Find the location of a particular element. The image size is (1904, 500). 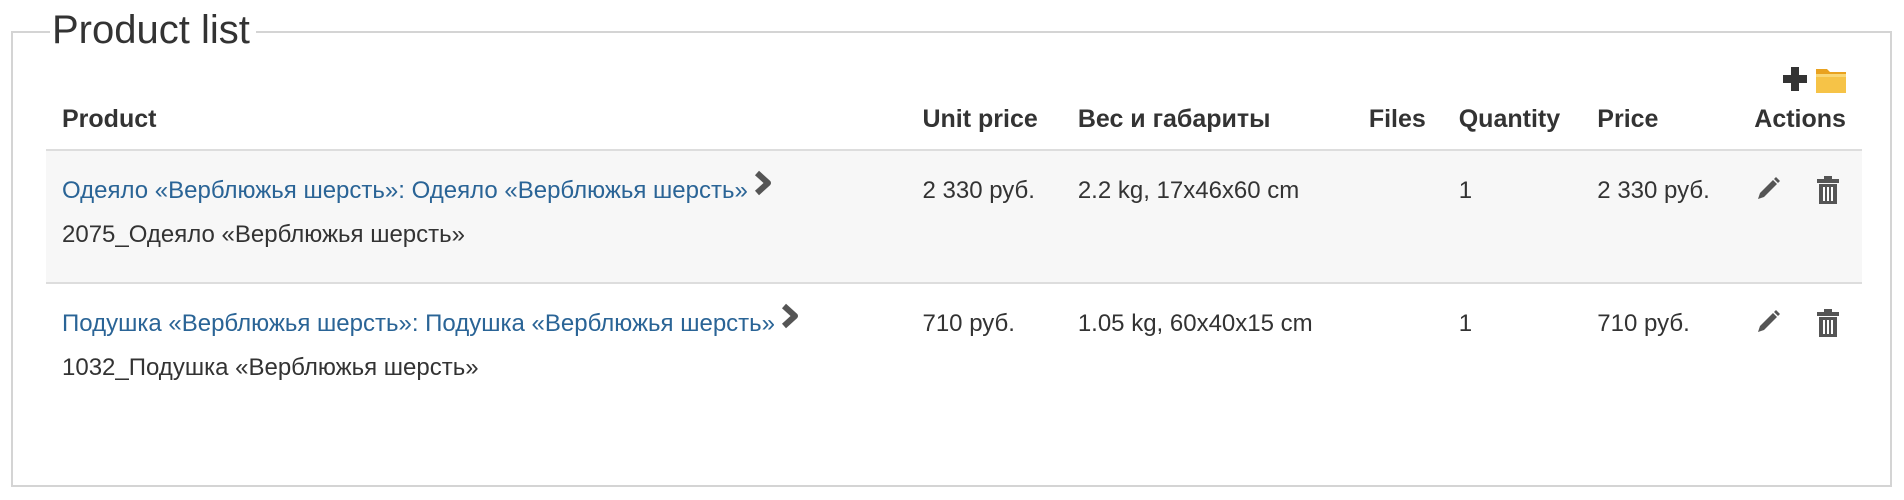

column-header-unit-price: Unit price is located at coordinates (980, 119).